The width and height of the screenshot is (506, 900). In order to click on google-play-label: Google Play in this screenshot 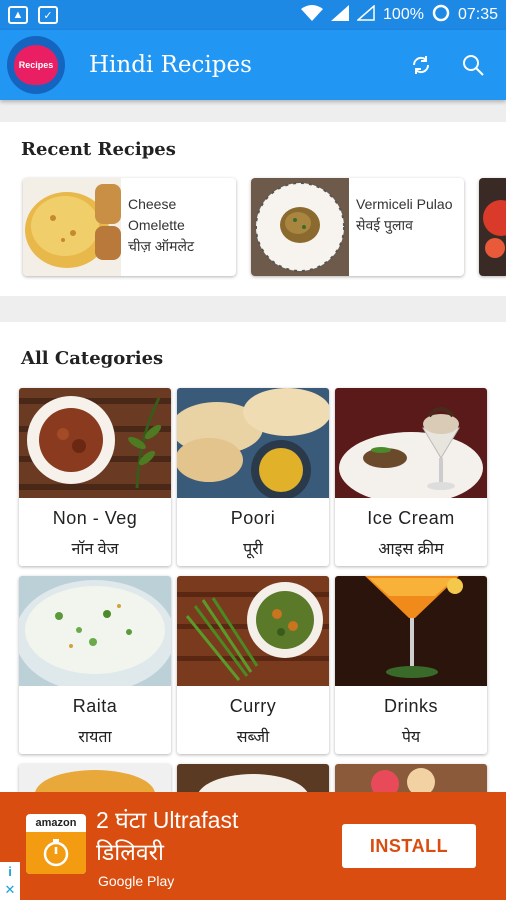, I will do `click(136, 881)`.